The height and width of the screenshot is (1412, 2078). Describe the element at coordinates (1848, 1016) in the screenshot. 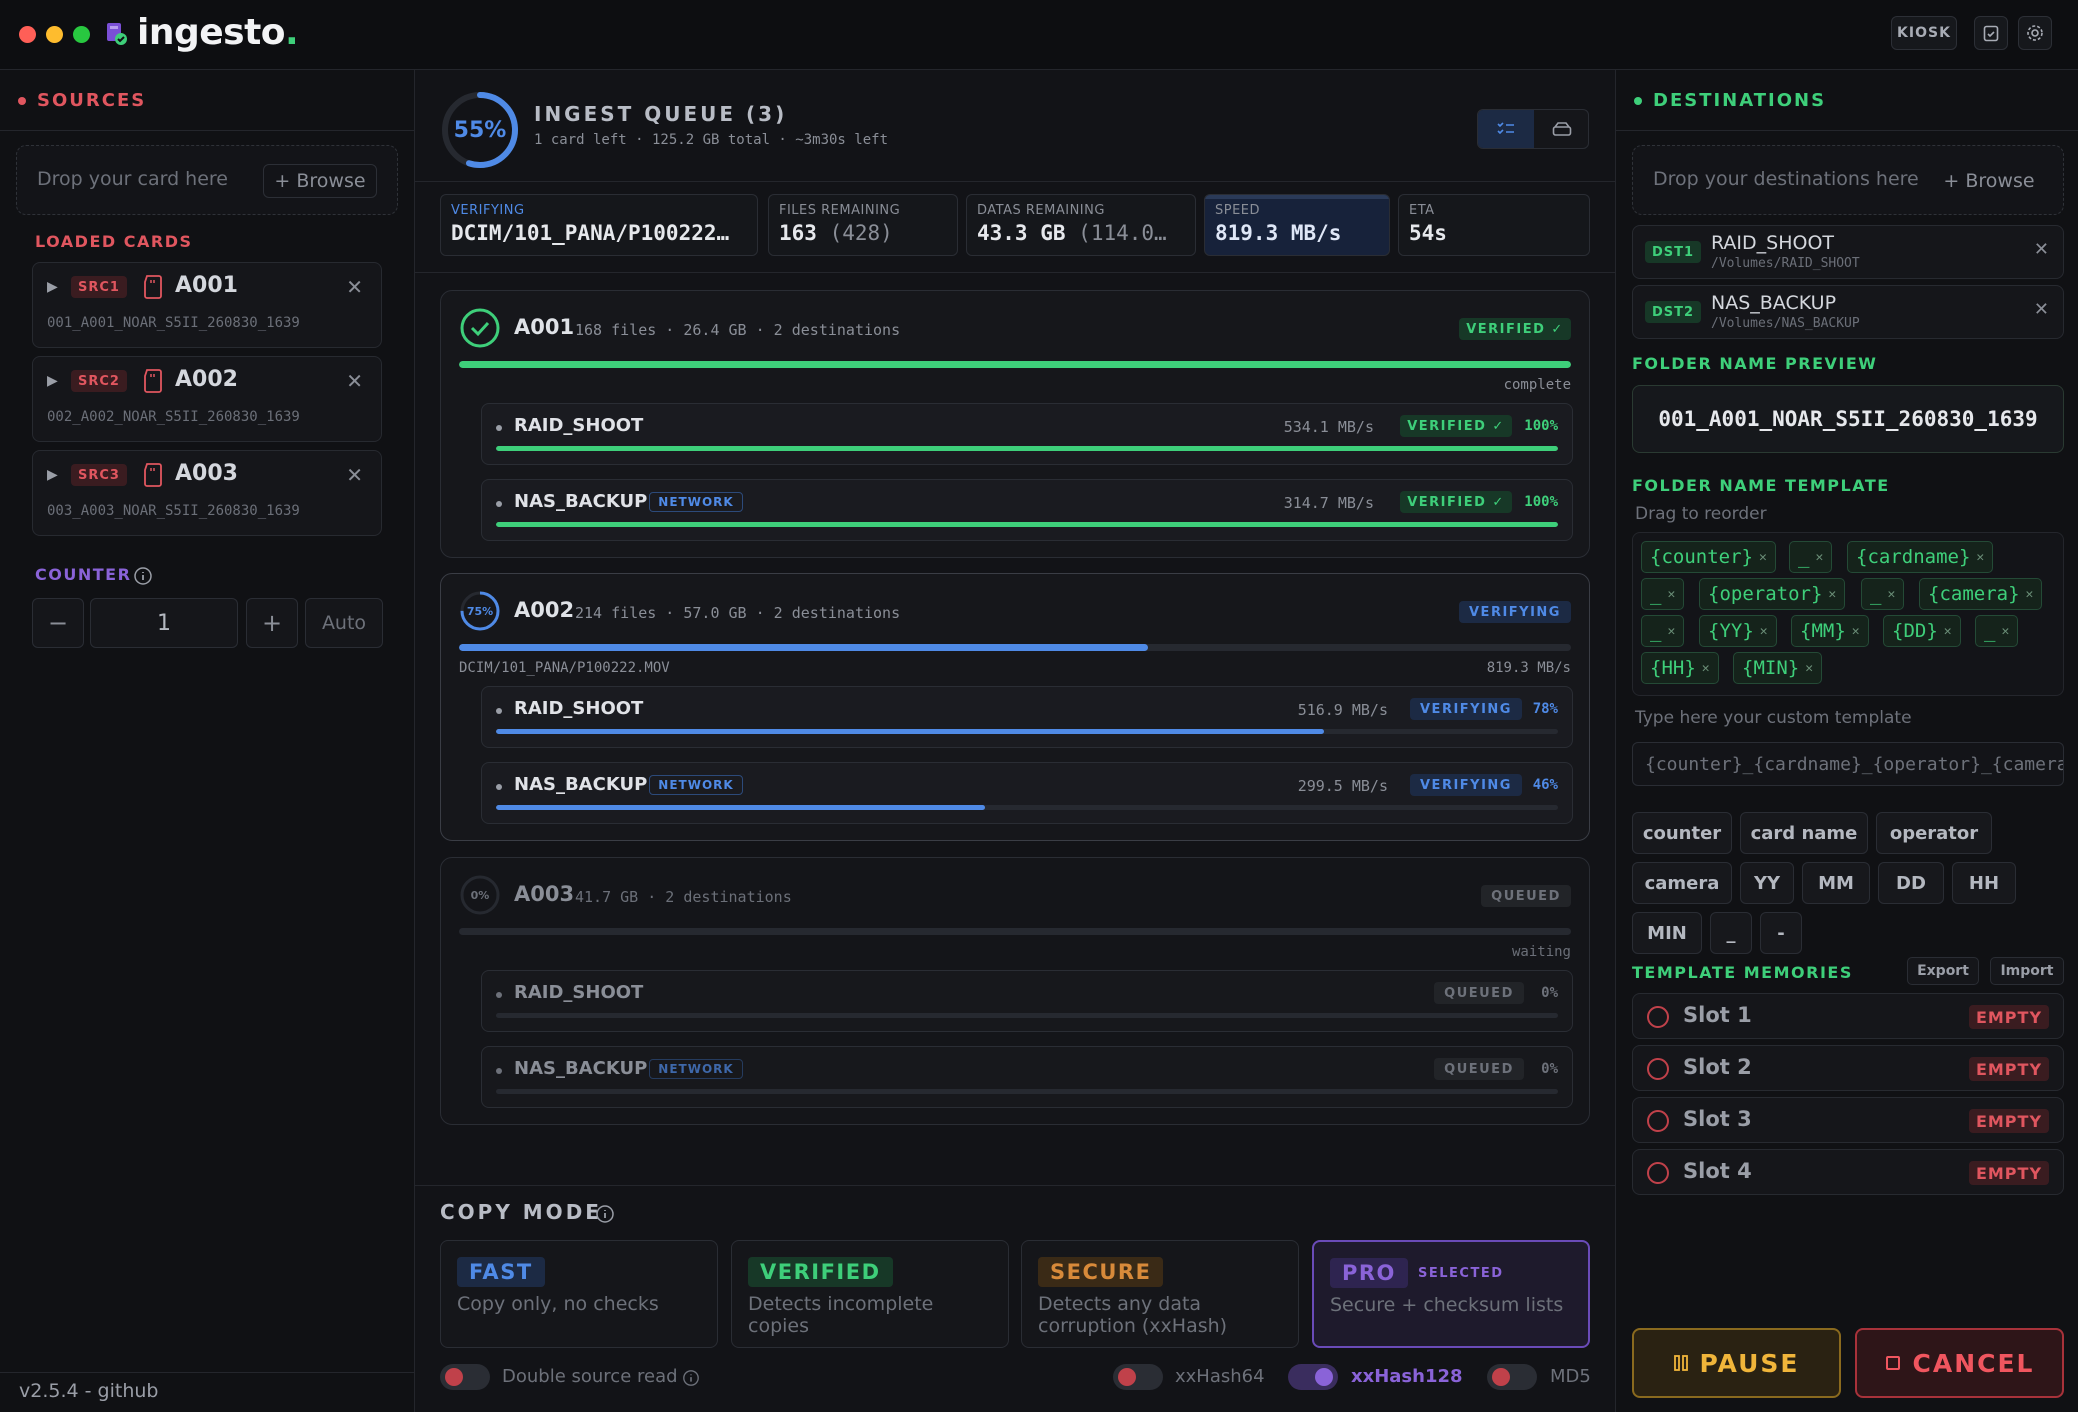

I see `memory-slot: Slot 1 EMPTY` at that location.